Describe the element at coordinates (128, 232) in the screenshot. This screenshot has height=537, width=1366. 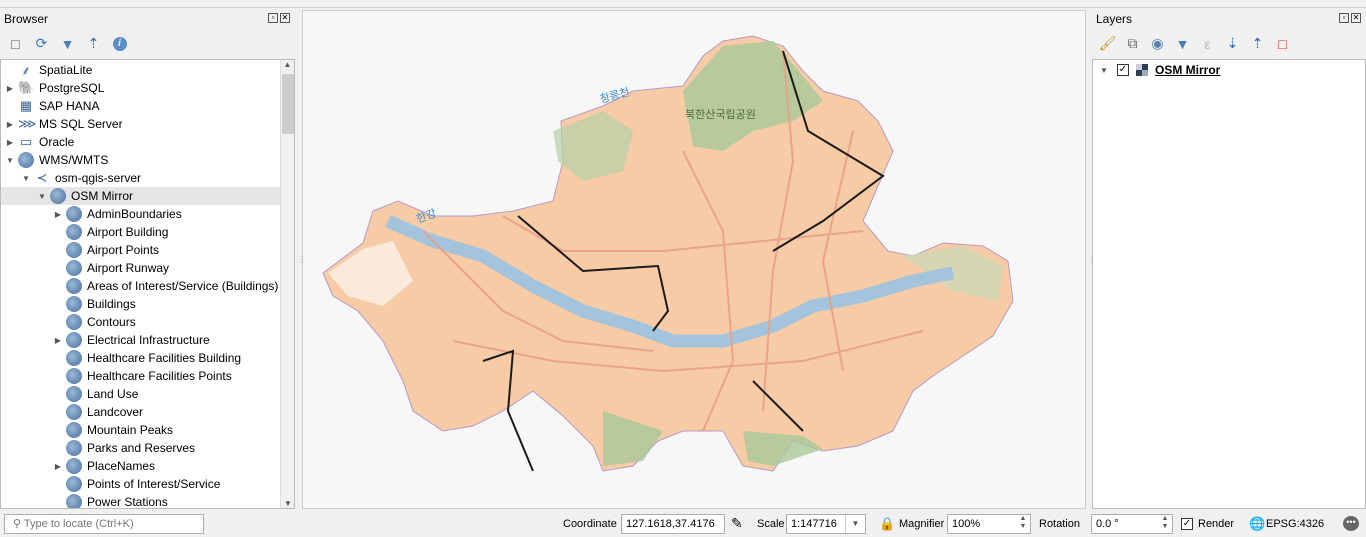
I see `browser-item-label: Airport Building` at that location.